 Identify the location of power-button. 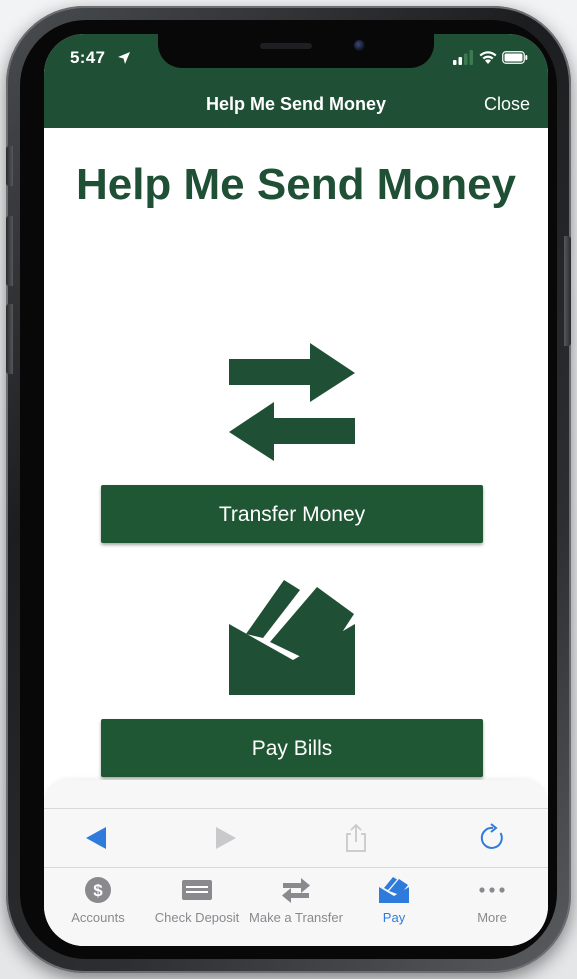
(567, 291).